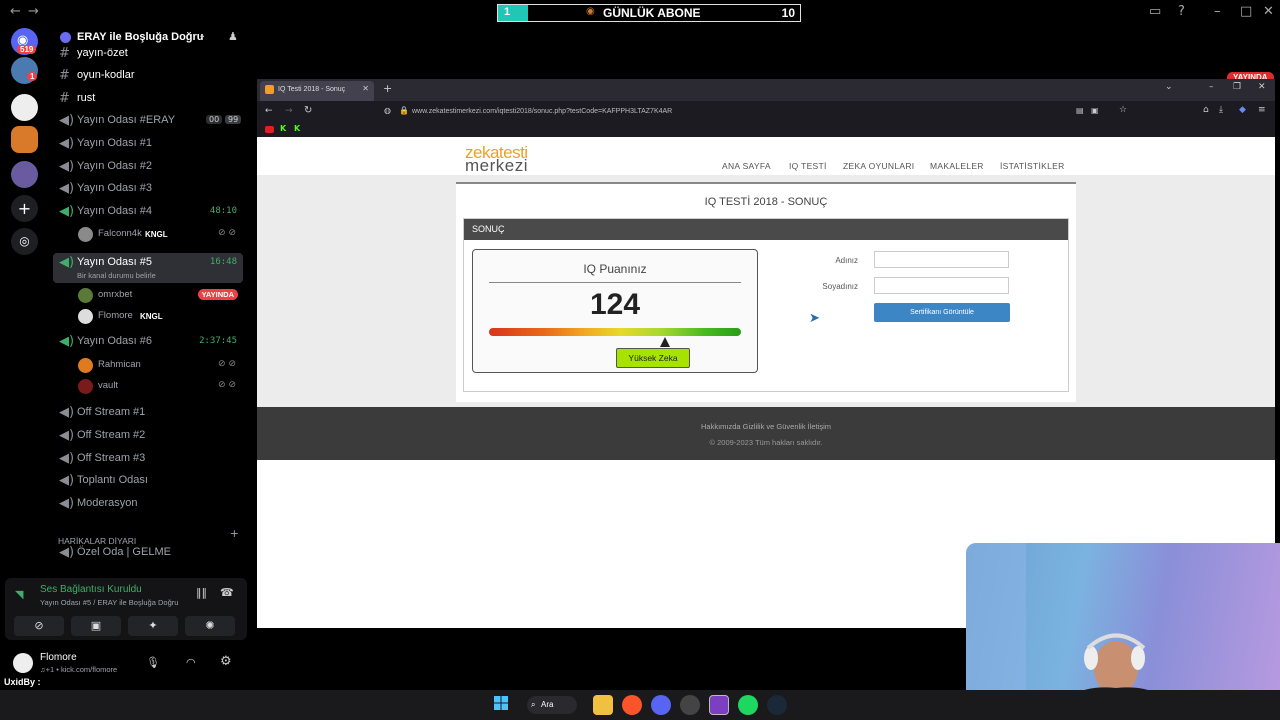 This screenshot has width=1280, height=720. Describe the element at coordinates (878, 166) in the screenshot. I see `nav-games: ZEKA OYUNLARI` at that location.